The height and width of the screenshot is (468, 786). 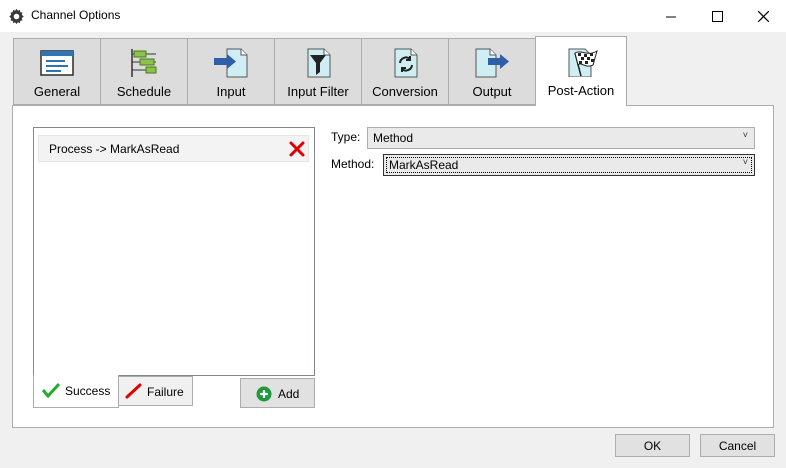 I want to click on tab-input-filter: Input Filter, so click(x=318, y=71).